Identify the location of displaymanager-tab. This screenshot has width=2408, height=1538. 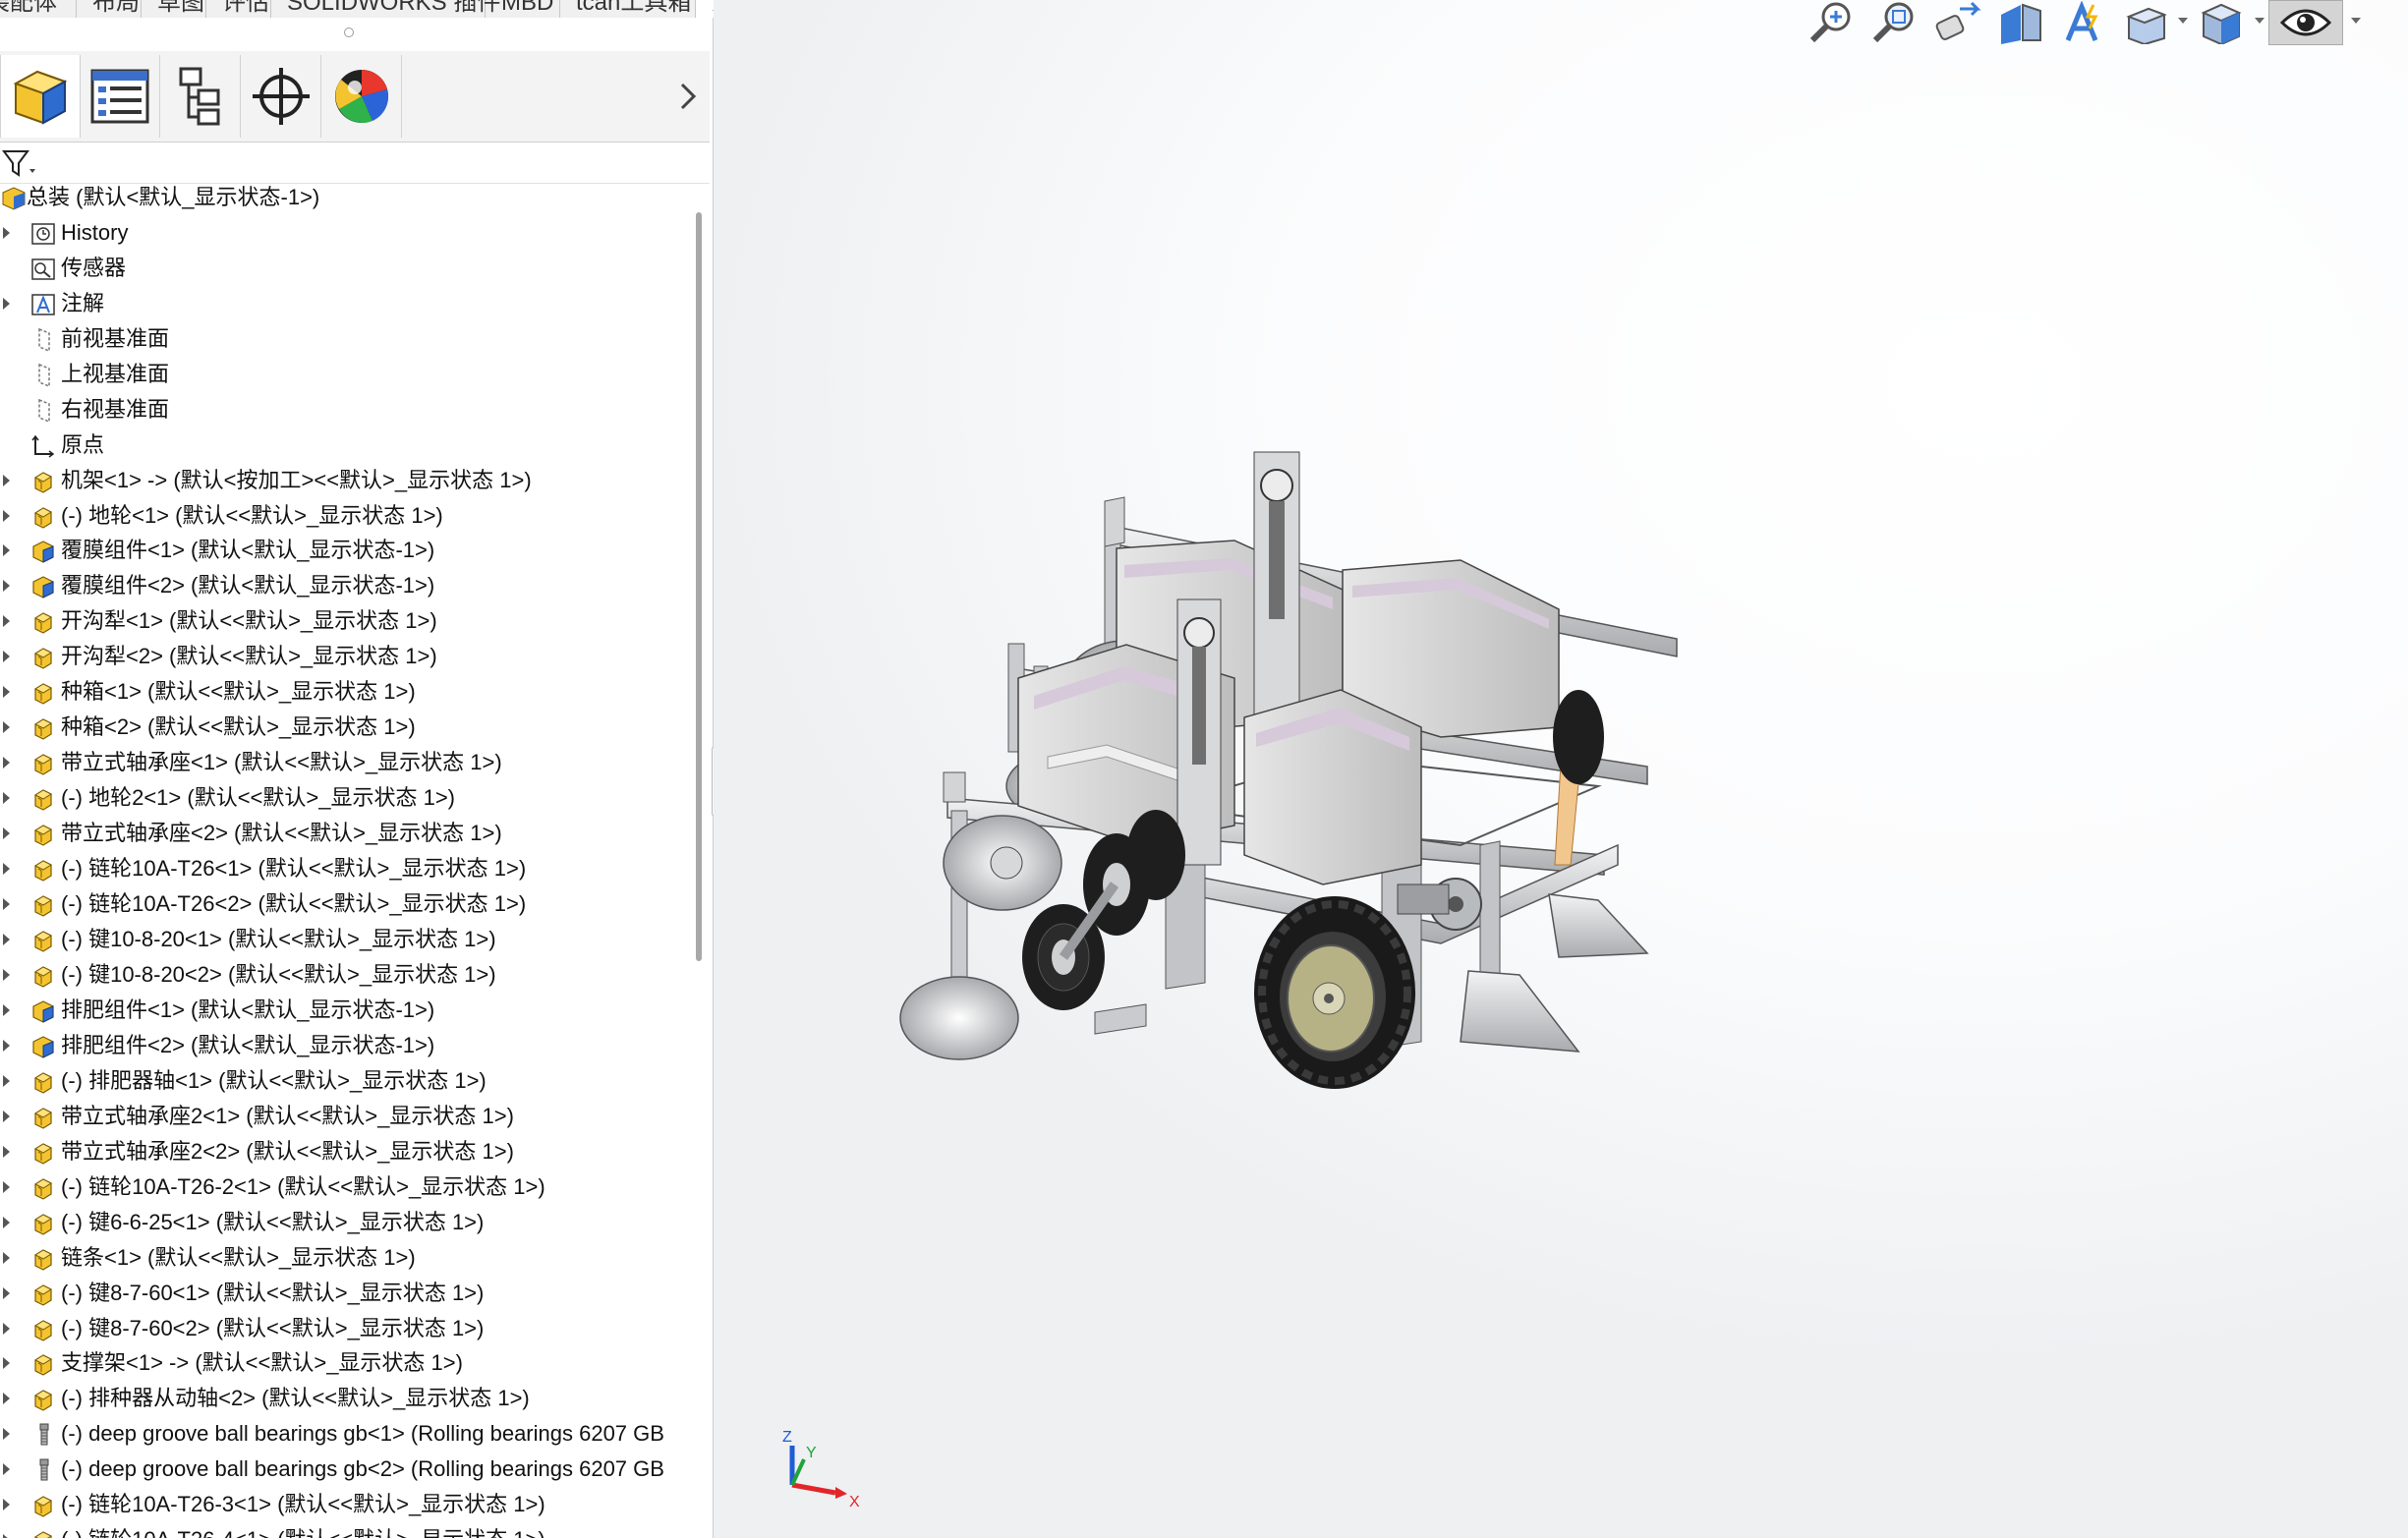
(362, 97).